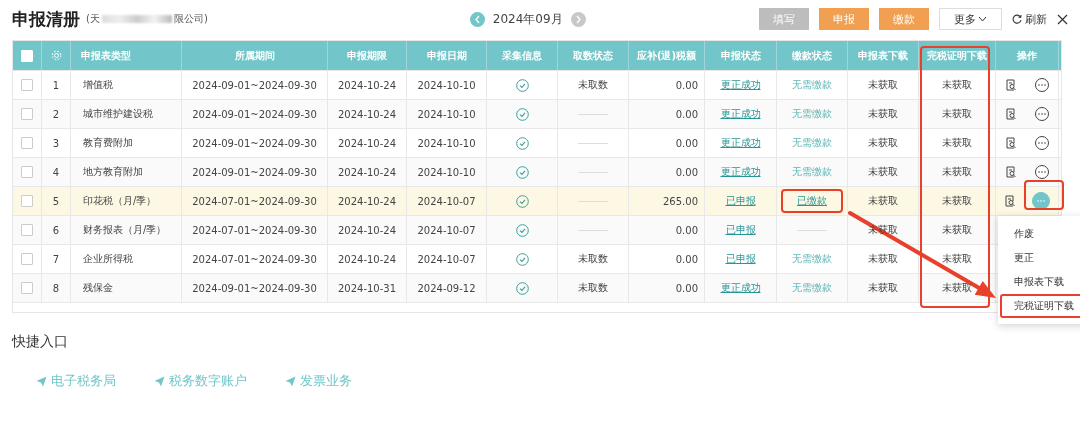 Image resolution: width=1080 pixels, height=425 pixels. Describe the element at coordinates (108, 143) in the screenshot. I see `table-cell: 教育费附加` at that location.